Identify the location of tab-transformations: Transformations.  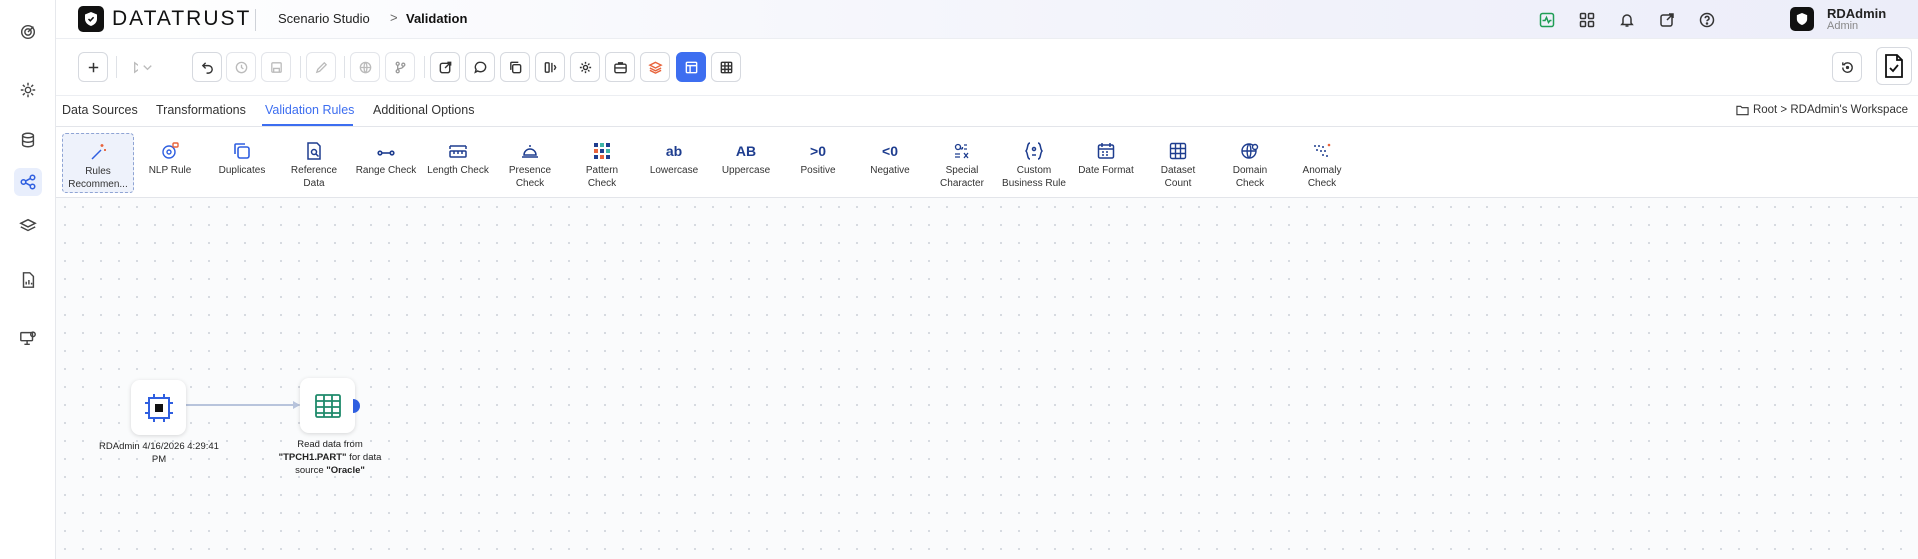
(201, 110).